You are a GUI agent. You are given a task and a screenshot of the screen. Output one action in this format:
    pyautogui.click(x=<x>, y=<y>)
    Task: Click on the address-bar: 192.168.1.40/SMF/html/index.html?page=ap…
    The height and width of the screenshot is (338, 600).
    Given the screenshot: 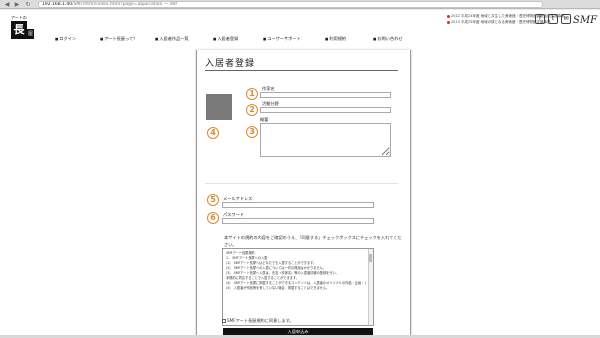 What is the action you would take?
    pyautogui.click(x=290, y=4)
    